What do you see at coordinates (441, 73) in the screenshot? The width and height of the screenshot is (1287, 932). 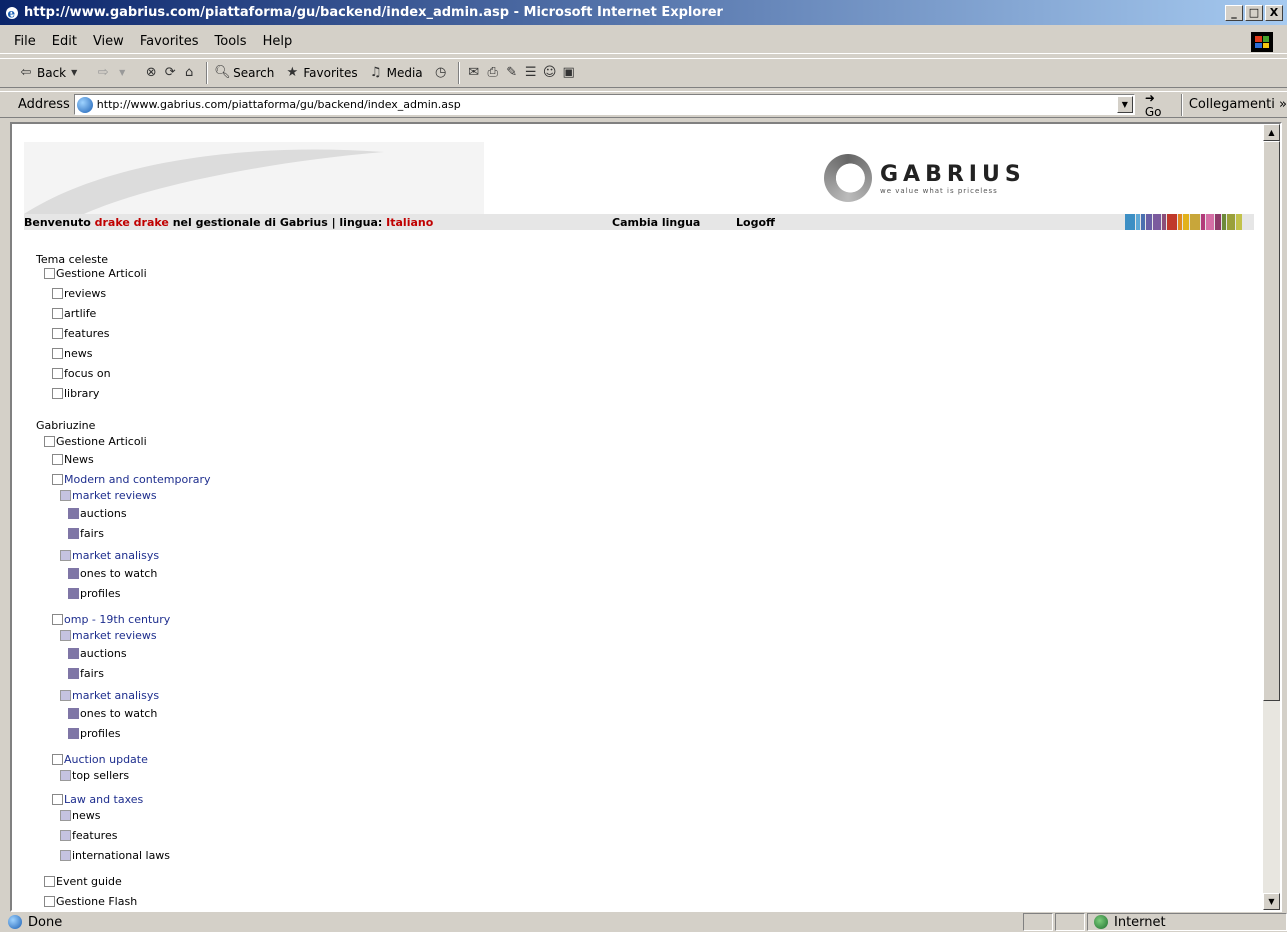 I see `history-icon: ◷` at bounding box center [441, 73].